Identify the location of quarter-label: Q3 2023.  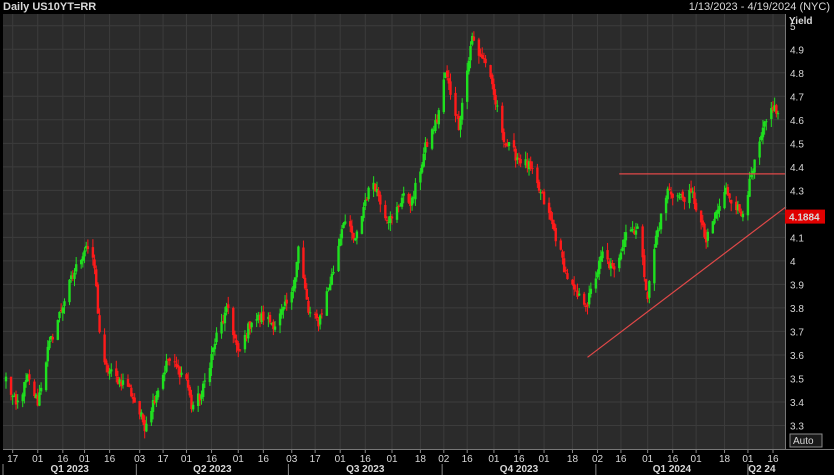
(365, 469).